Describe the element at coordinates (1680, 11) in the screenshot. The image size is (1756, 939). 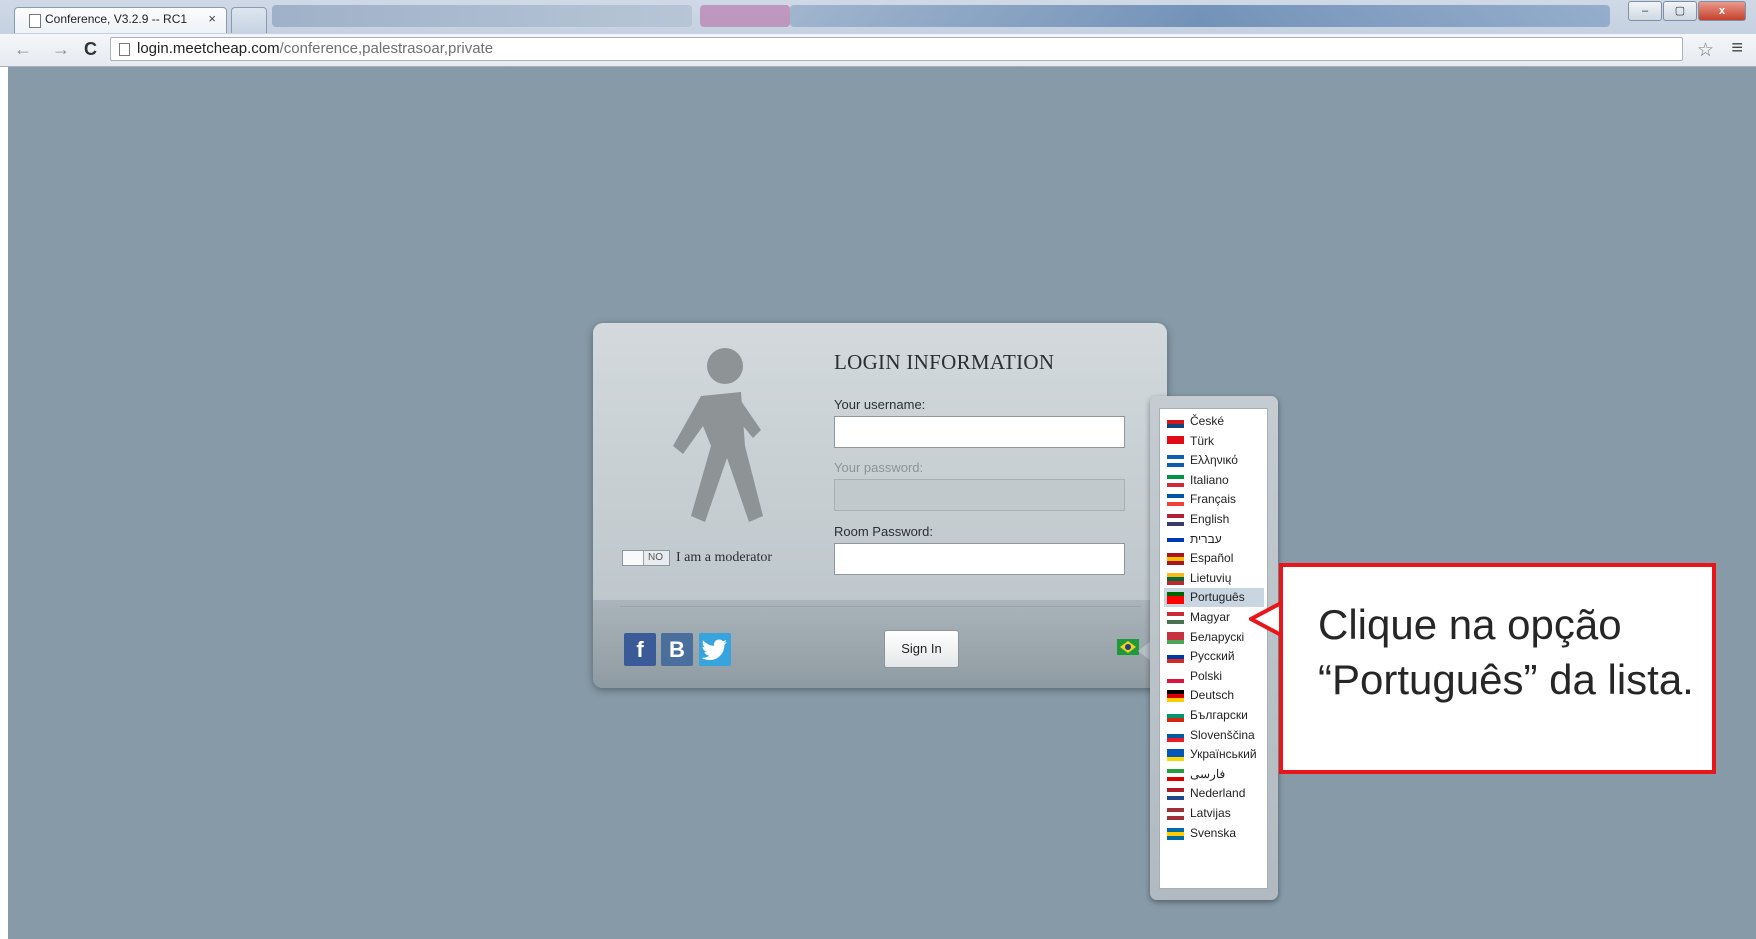
I see `maximize-button: ▢` at that location.